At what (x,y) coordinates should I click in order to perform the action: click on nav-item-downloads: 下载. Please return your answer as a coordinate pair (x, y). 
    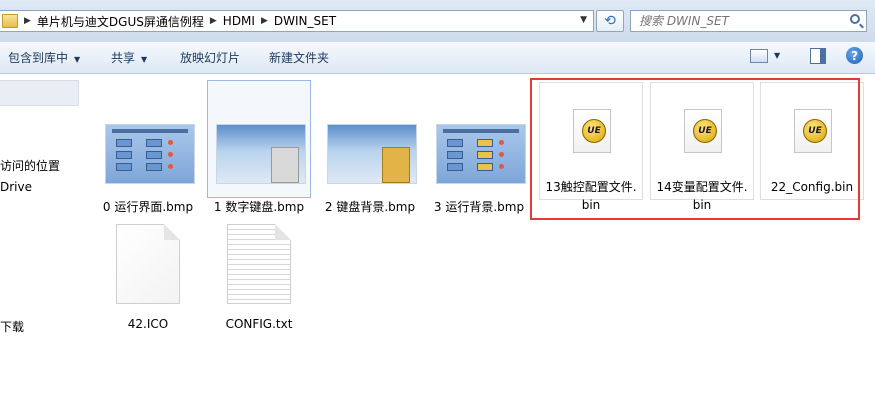
    Looking at the image, I should click on (12, 326).